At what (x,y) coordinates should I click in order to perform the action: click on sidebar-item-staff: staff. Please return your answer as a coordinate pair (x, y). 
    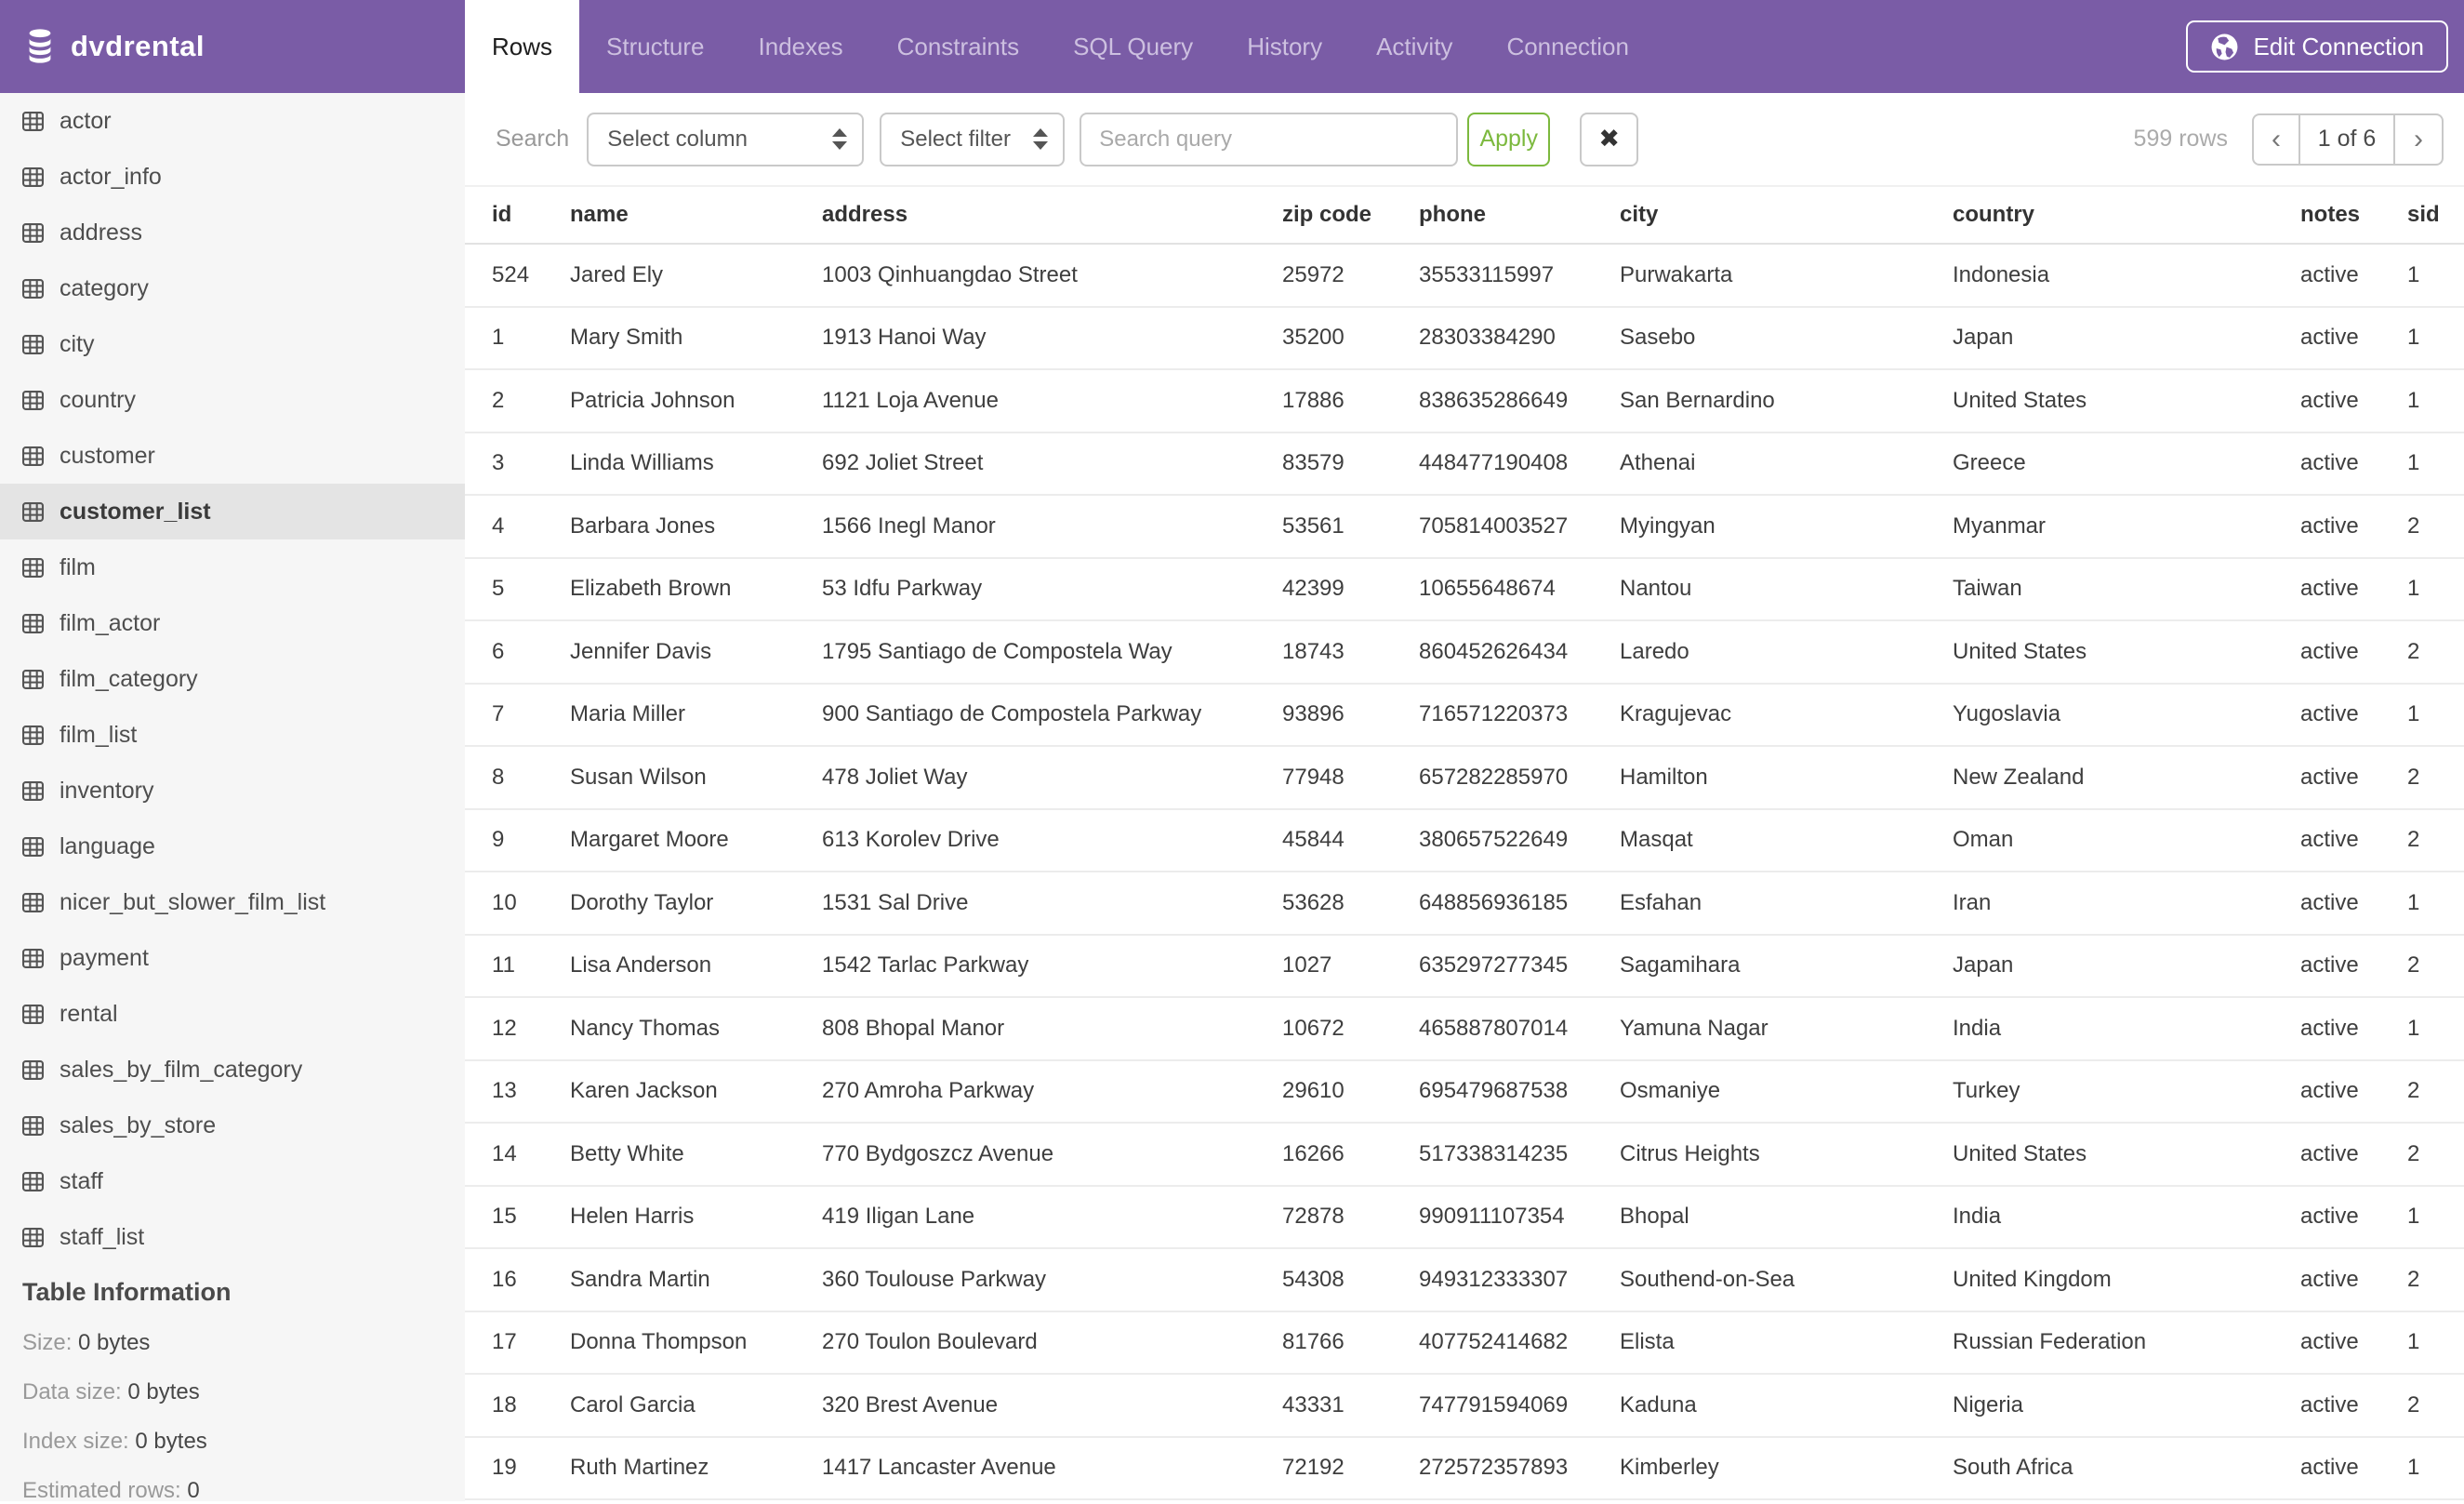
    Looking at the image, I should click on (232, 1181).